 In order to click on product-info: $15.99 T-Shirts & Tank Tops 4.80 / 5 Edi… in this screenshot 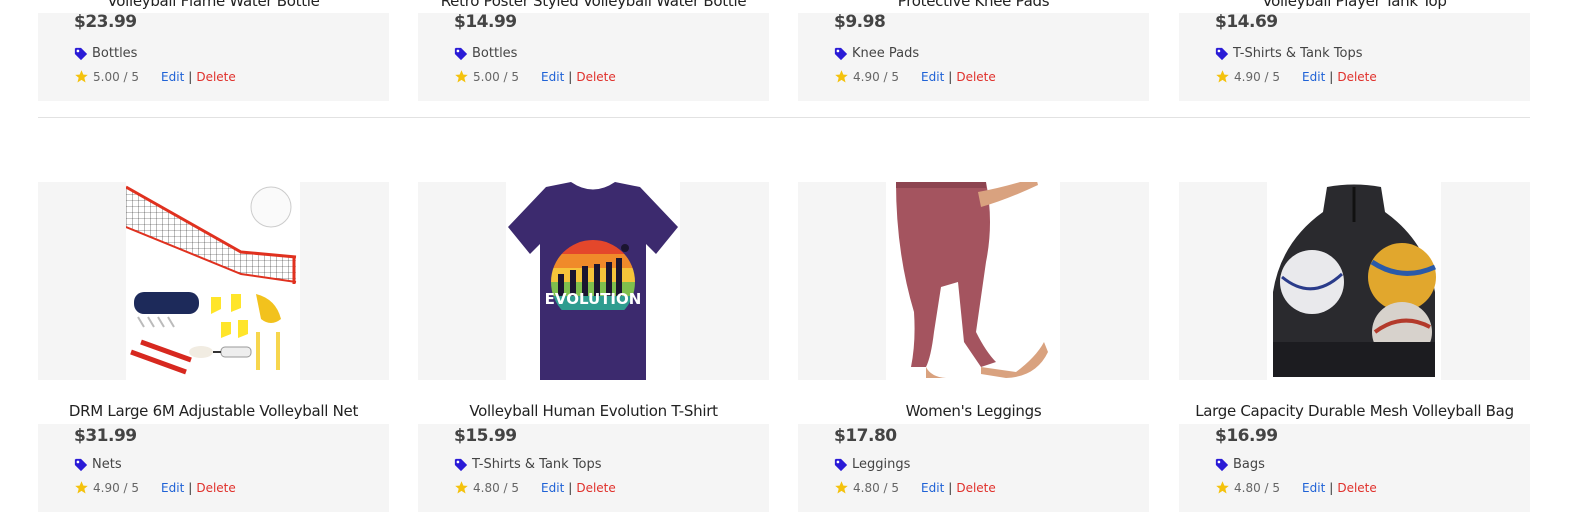, I will do `click(593, 468)`.